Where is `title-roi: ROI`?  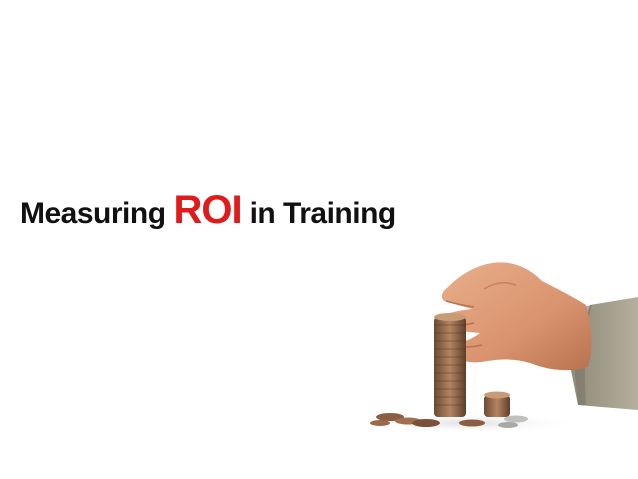 title-roi: ROI is located at coordinates (207, 210).